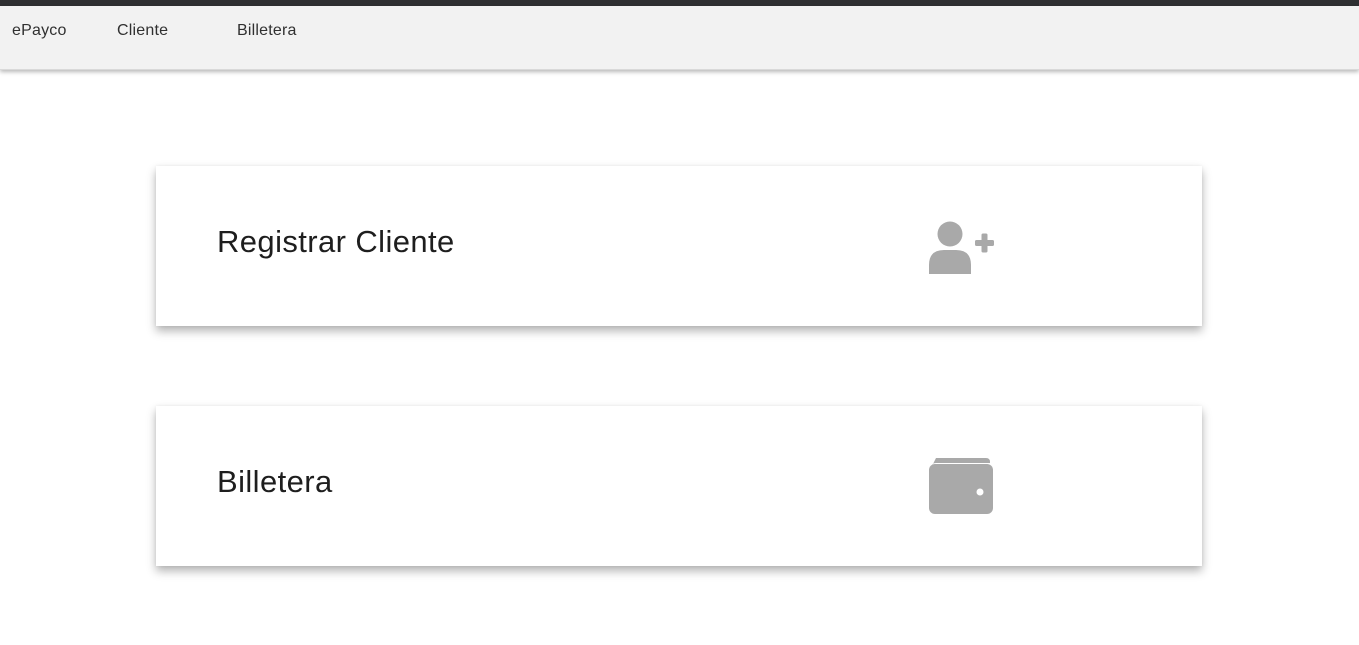 This screenshot has width=1359, height=645. What do you see at coordinates (275, 481) in the screenshot?
I see `card-title: Billetera` at bounding box center [275, 481].